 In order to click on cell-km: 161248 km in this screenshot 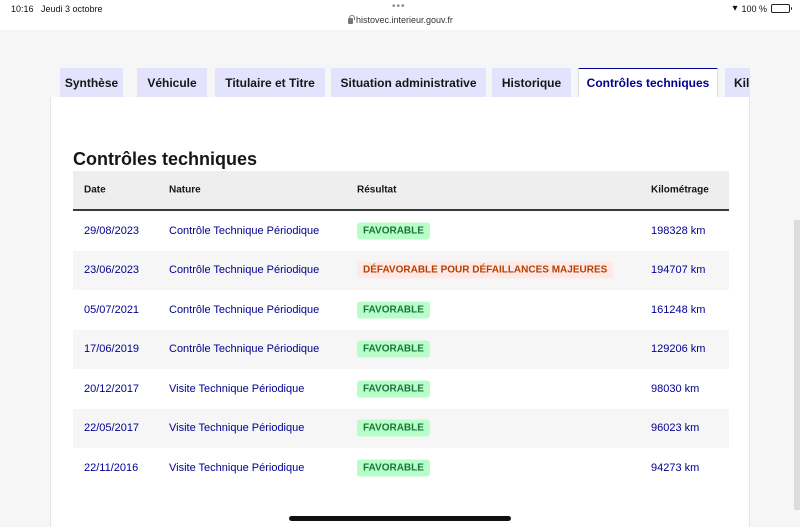, I will do `click(678, 309)`.